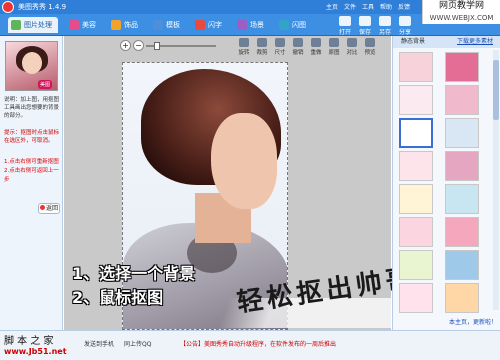 The height and width of the screenshot is (360, 500). What do you see at coordinates (31, 175) in the screenshot?
I see `step-item: 2.点击右侧可返回上一步` at bounding box center [31, 175].